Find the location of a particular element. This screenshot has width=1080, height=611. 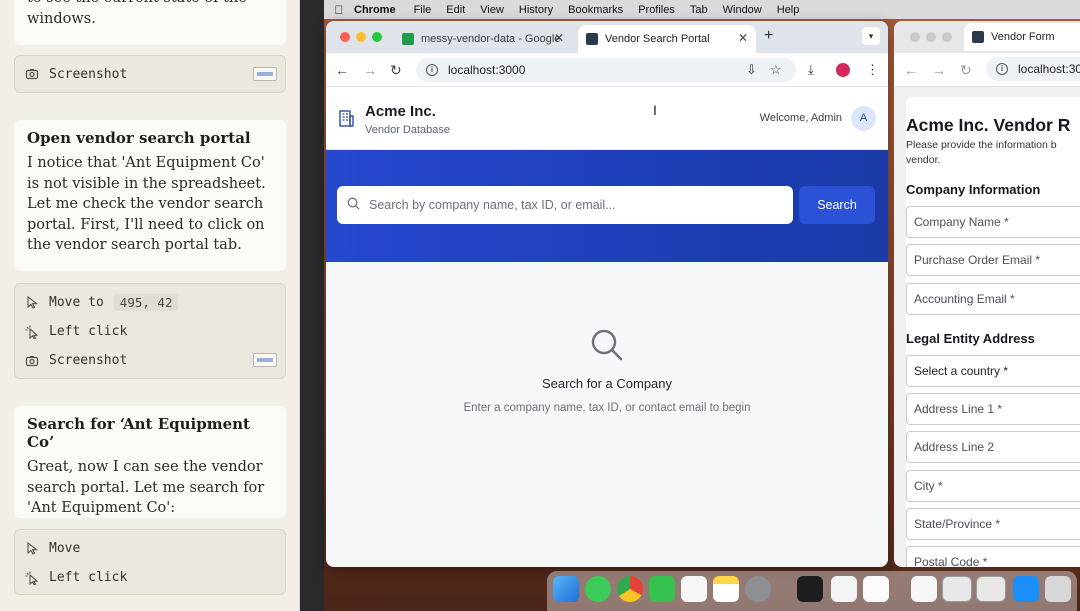

tool-call-group: Screenshot is located at coordinates (150, 74).